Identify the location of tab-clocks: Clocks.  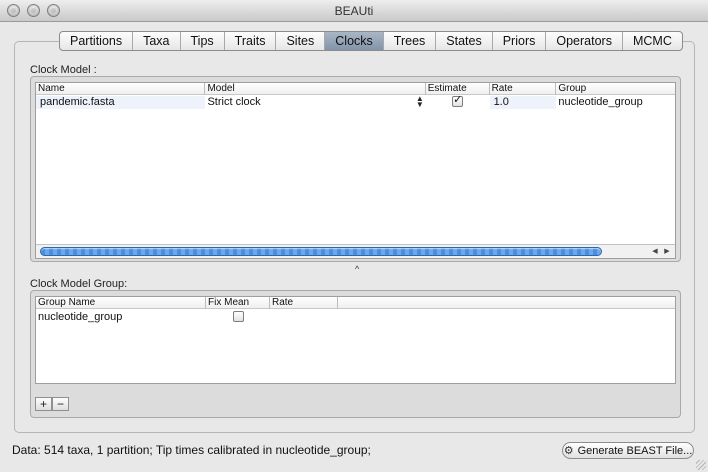
(354, 41).